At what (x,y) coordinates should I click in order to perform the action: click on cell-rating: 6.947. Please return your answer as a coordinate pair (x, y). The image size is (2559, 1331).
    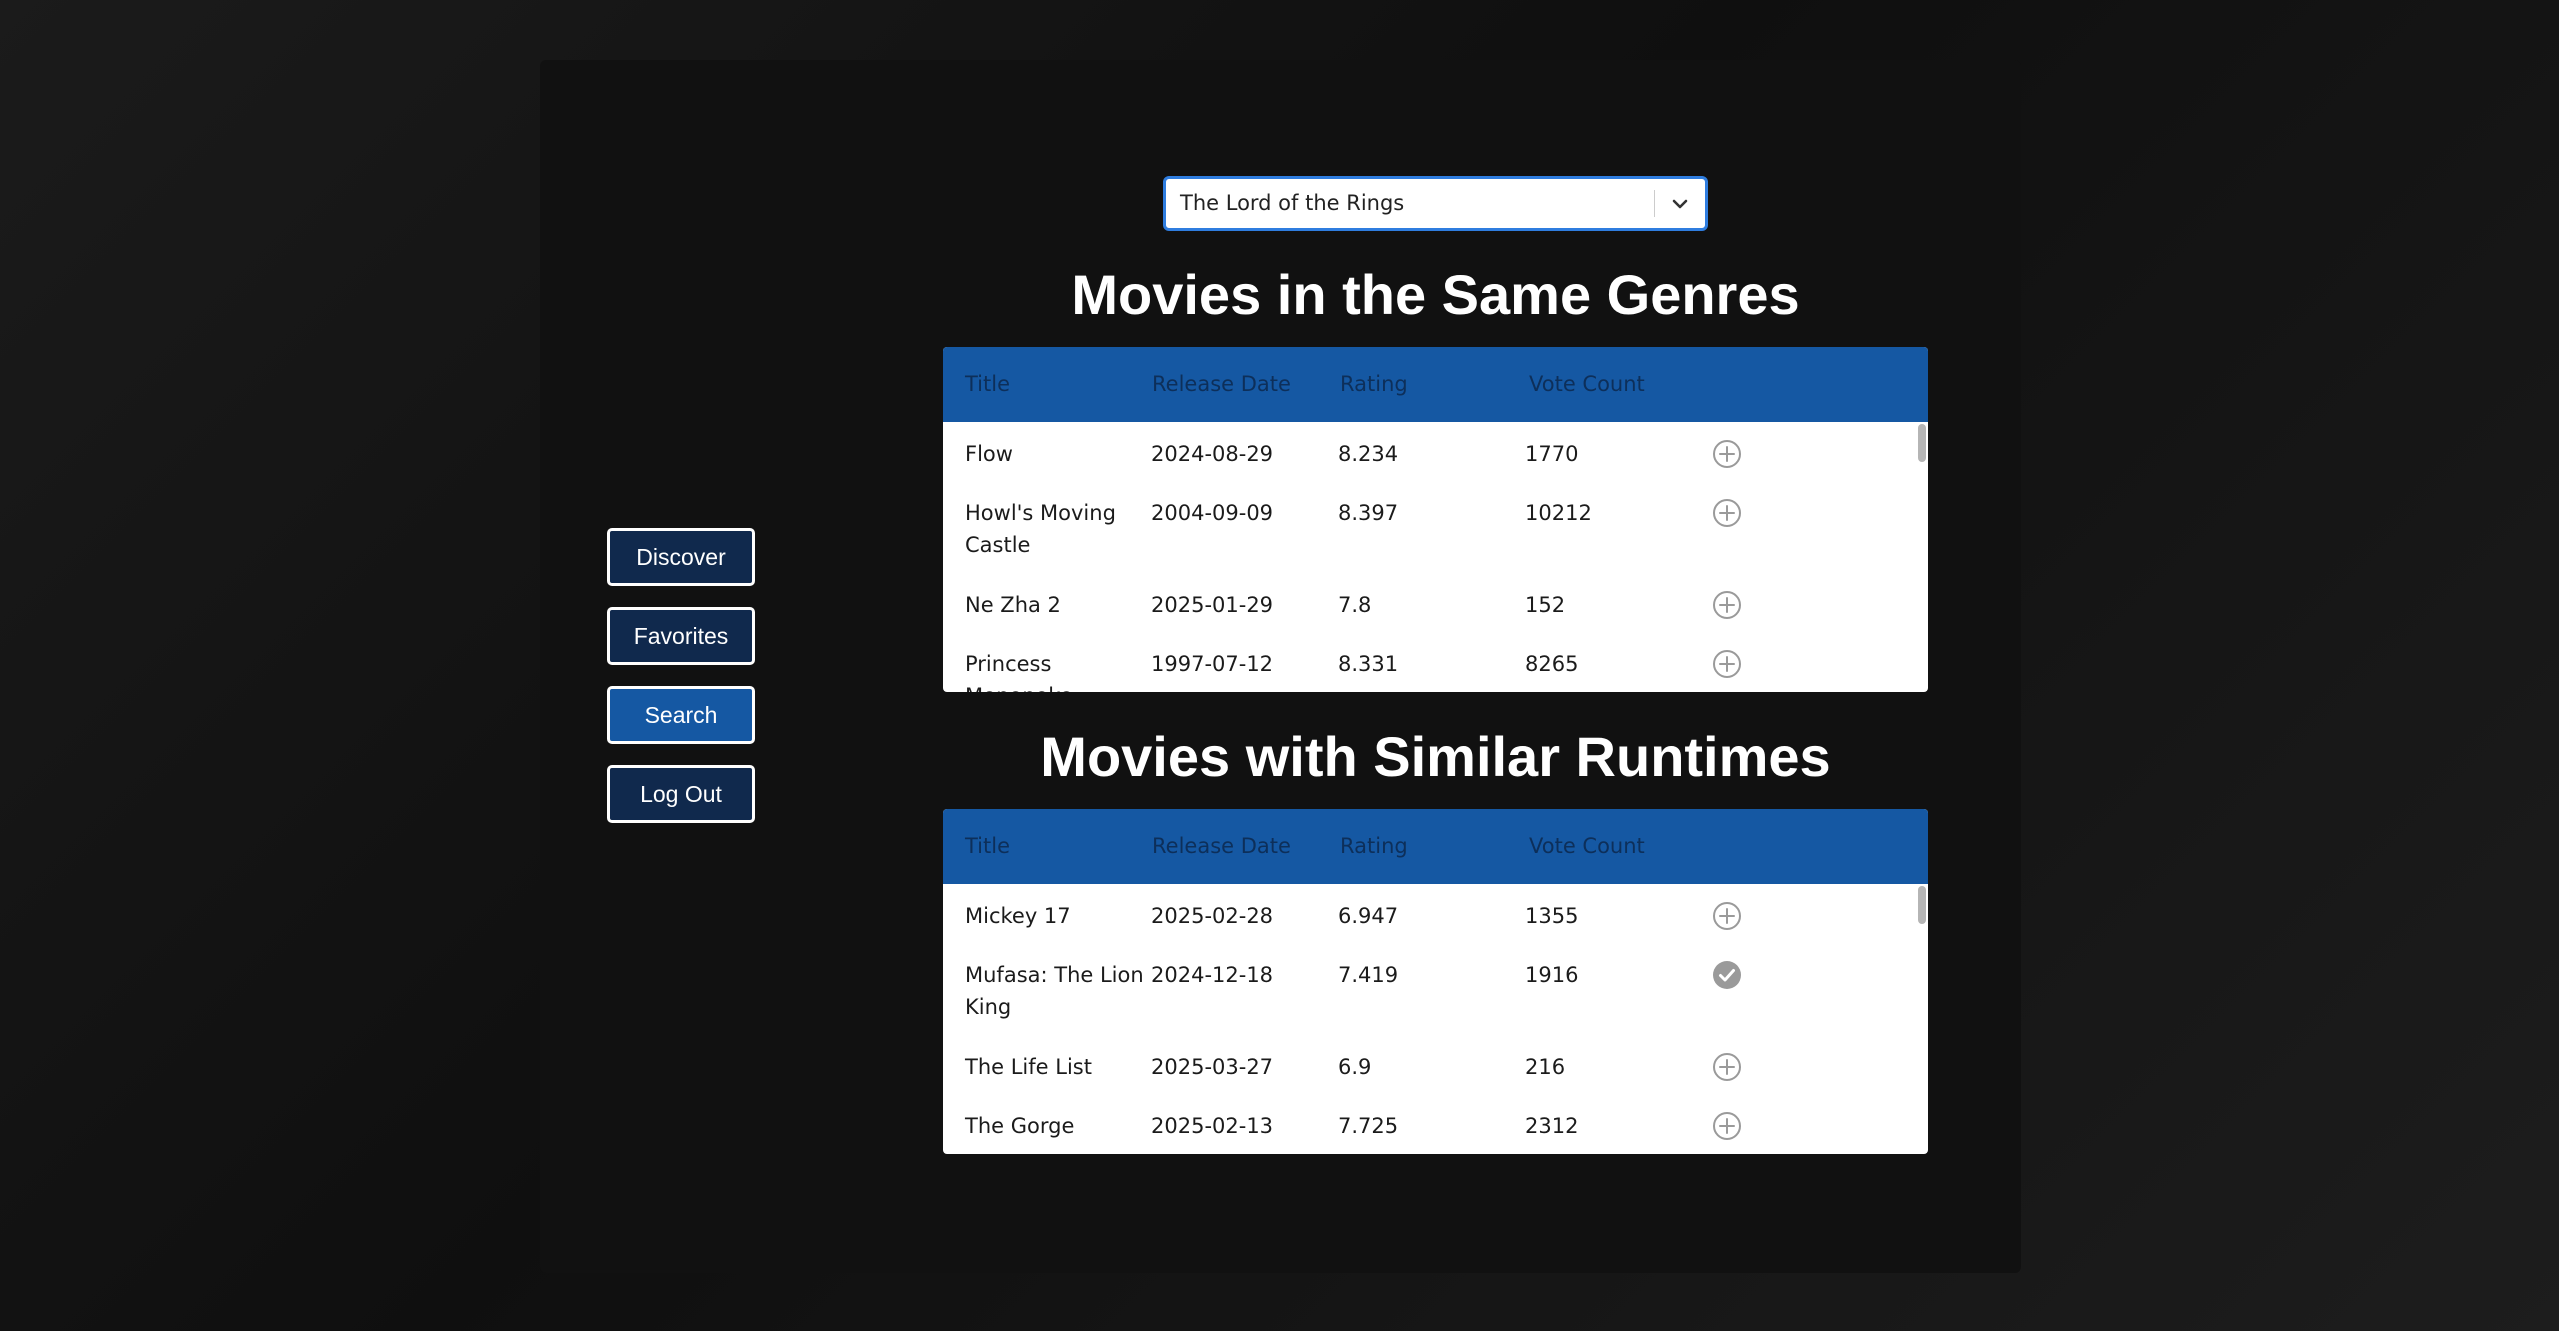
    Looking at the image, I should click on (1368, 916).